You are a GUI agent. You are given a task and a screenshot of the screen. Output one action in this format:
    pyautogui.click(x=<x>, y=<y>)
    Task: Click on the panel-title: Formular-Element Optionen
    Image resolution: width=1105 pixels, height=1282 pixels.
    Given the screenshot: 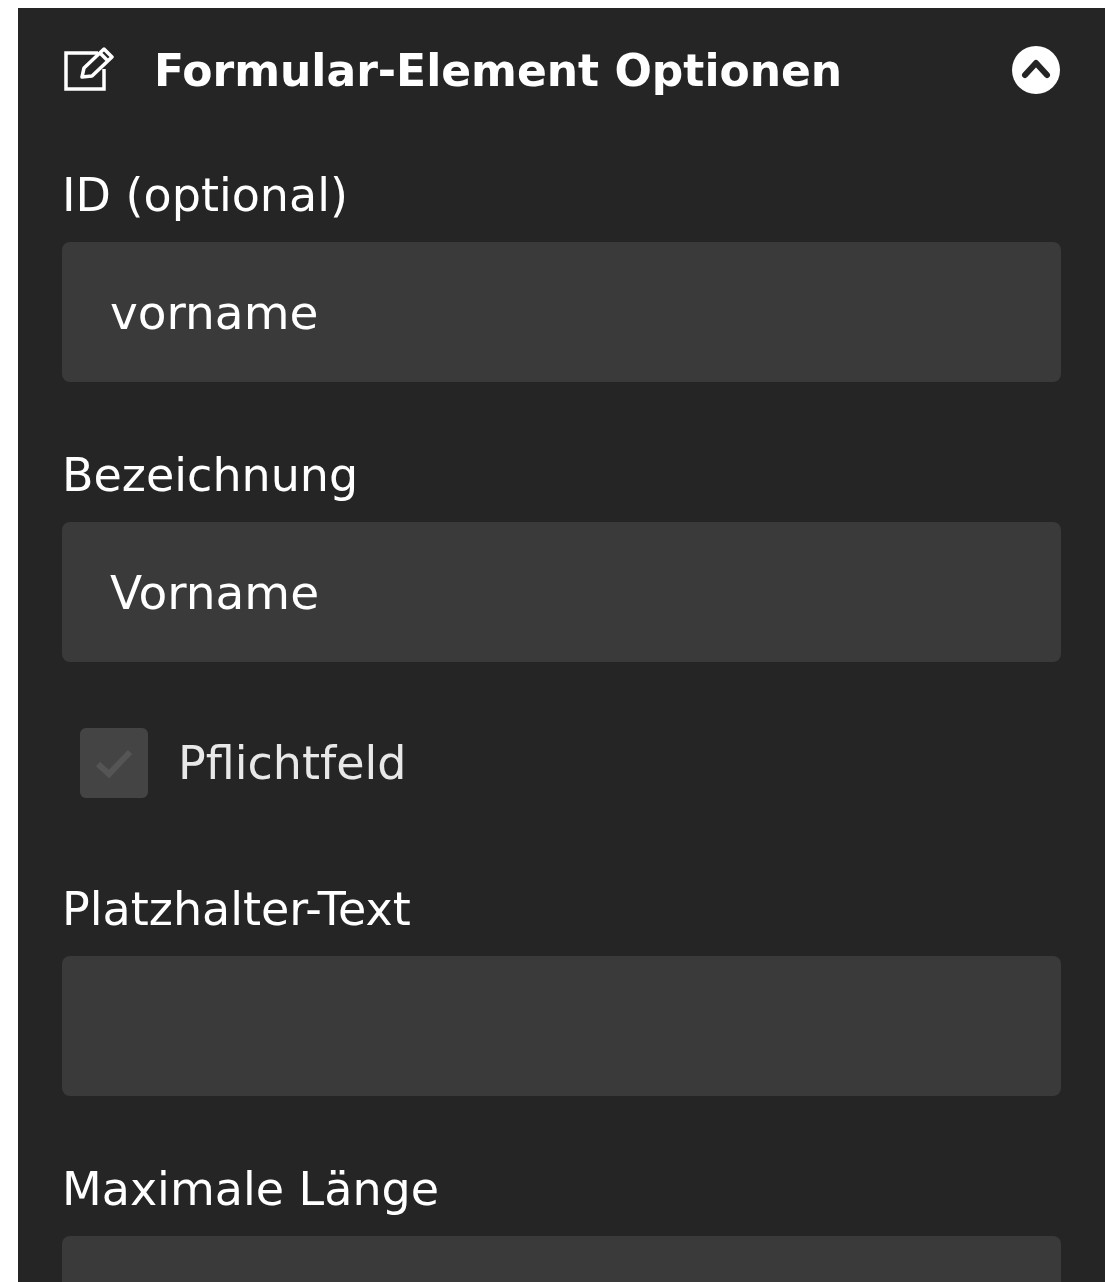 What is the action you would take?
    pyautogui.click(x=499, y=70)
    